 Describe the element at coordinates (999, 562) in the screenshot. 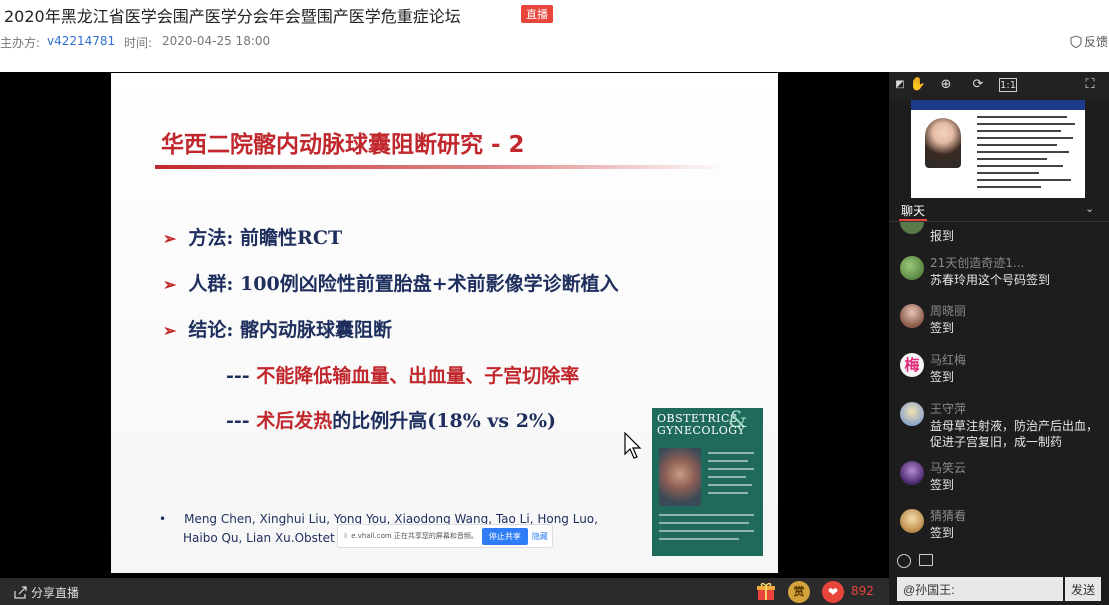

I see `chat-actions` at that location.